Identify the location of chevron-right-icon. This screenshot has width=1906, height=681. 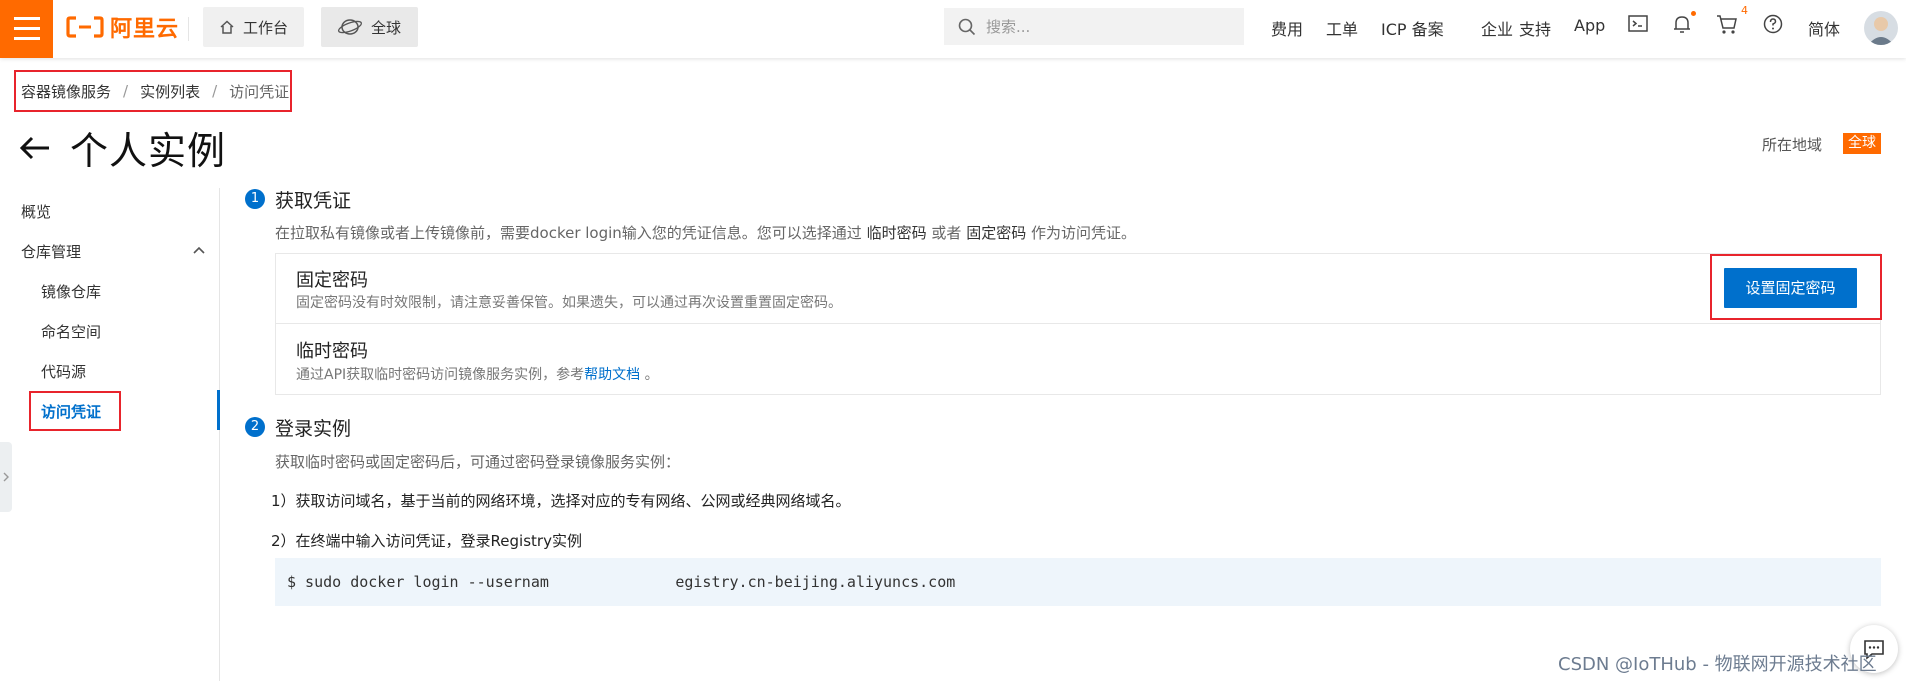
(6, 477).